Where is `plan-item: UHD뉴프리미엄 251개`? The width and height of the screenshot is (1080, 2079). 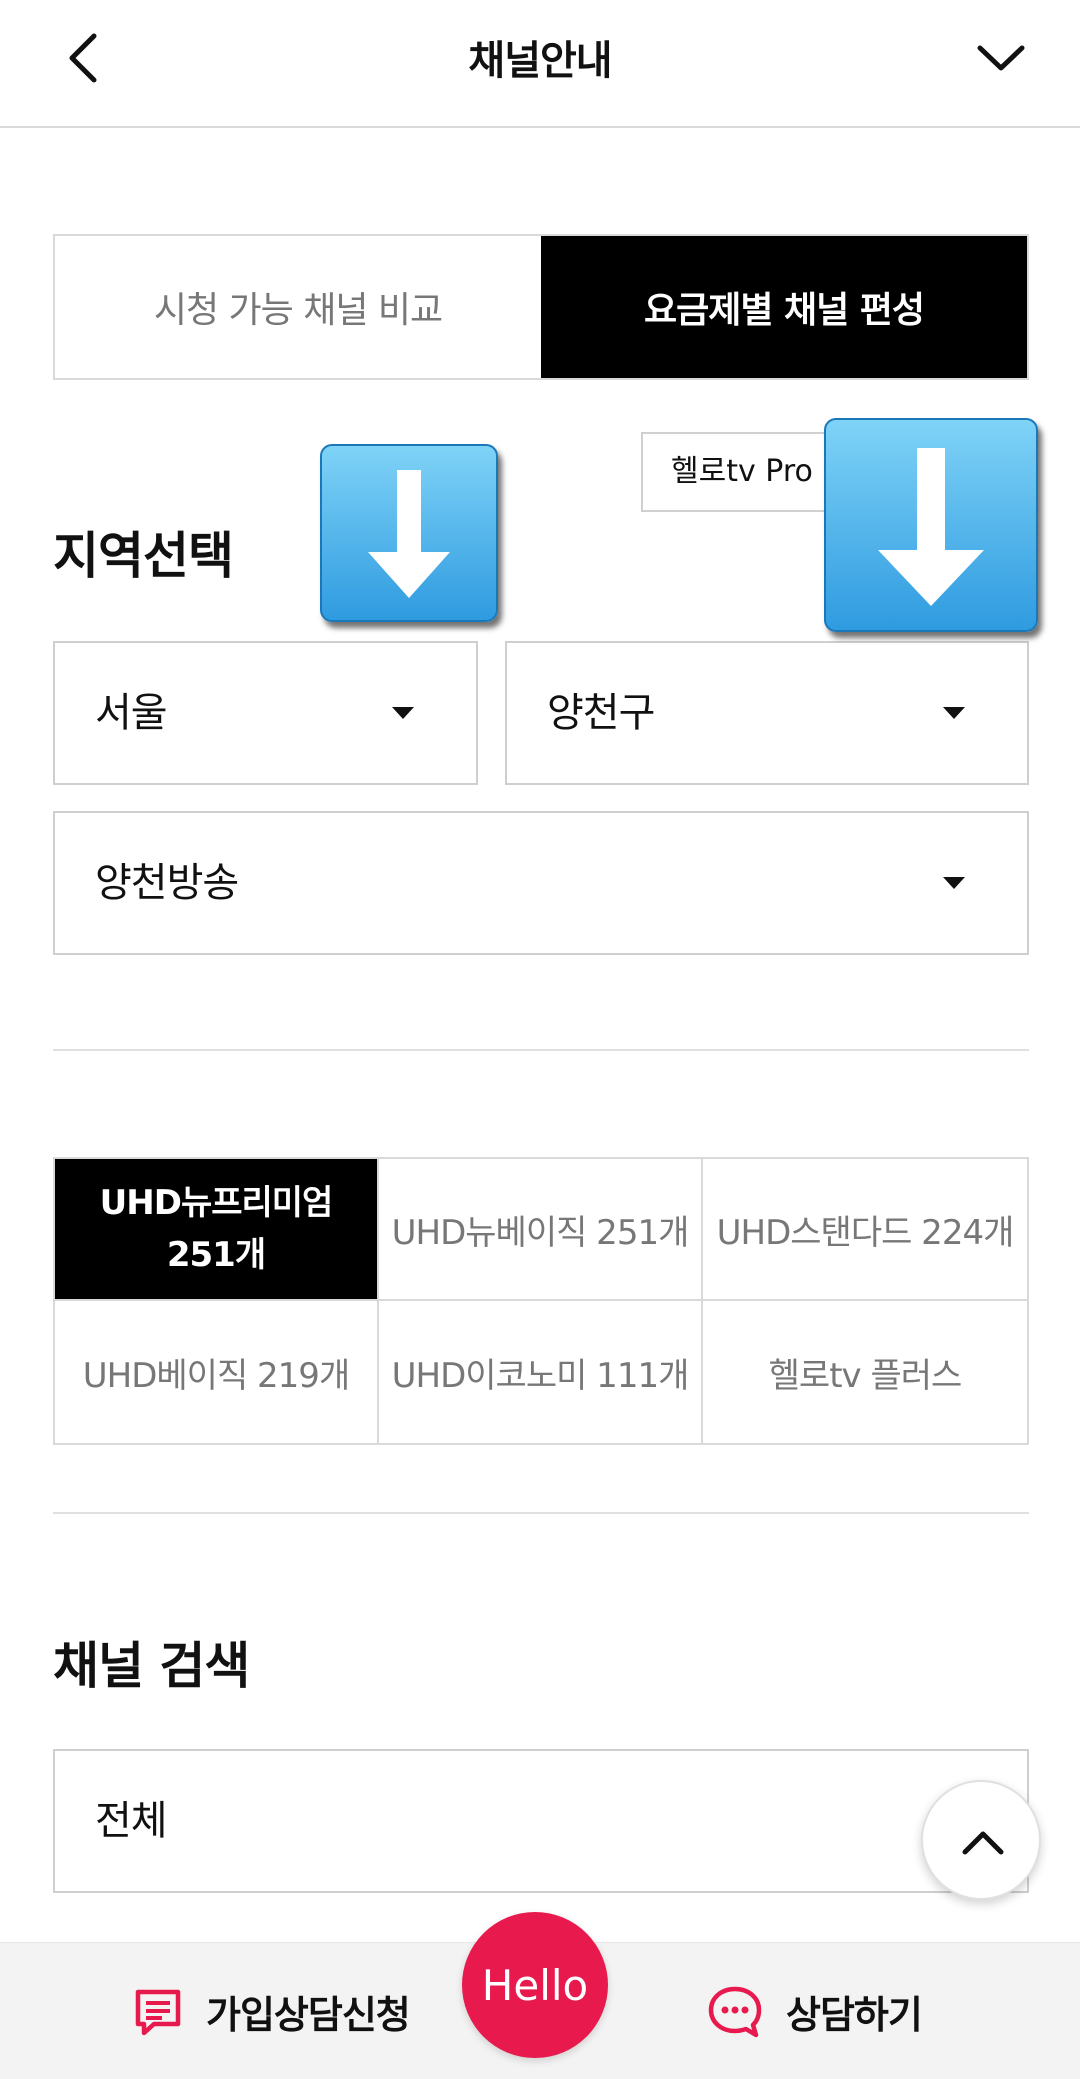
plan-item: UHD뉴프리미엄 251개 is located at coordinates (217, 1230).